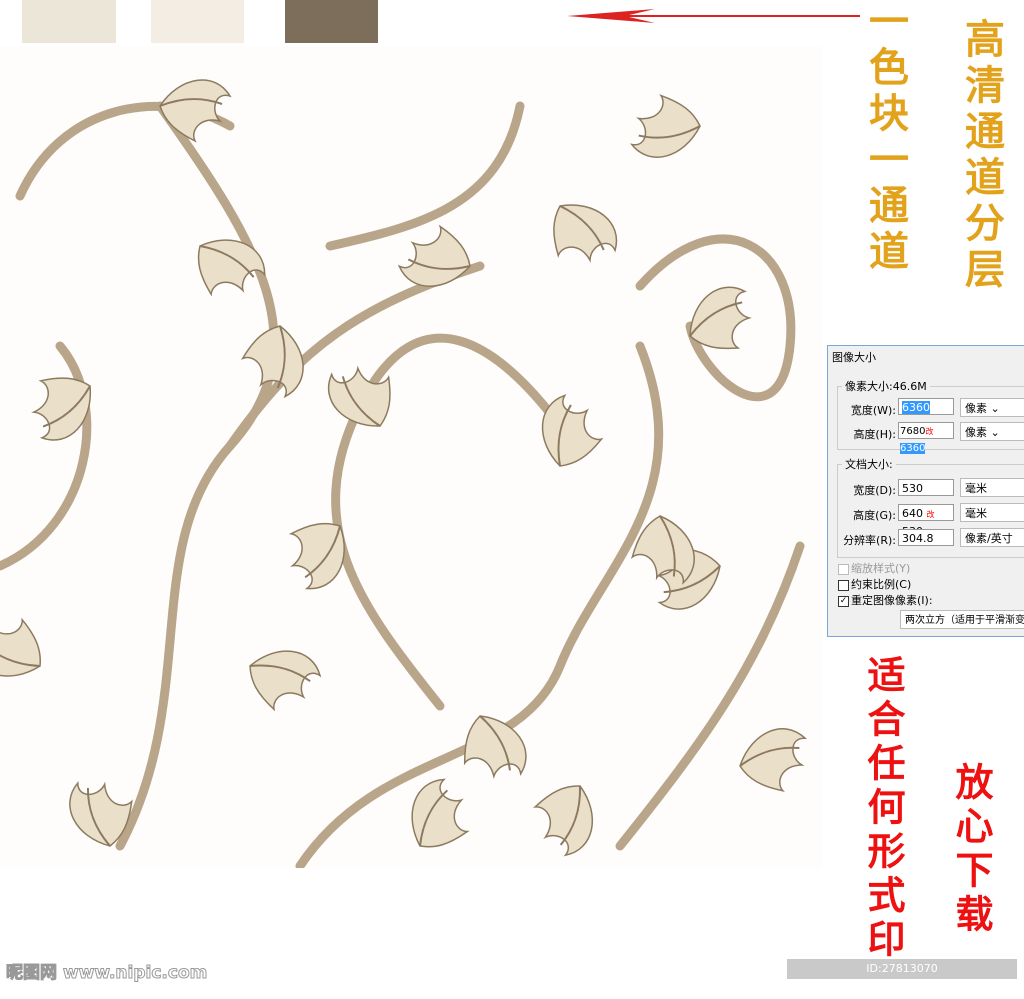 Image resolution: width=1024 pixels, height=999 pixels. I want to click on watermark: 昵图网 www.nipic.com, so click(106, 973).